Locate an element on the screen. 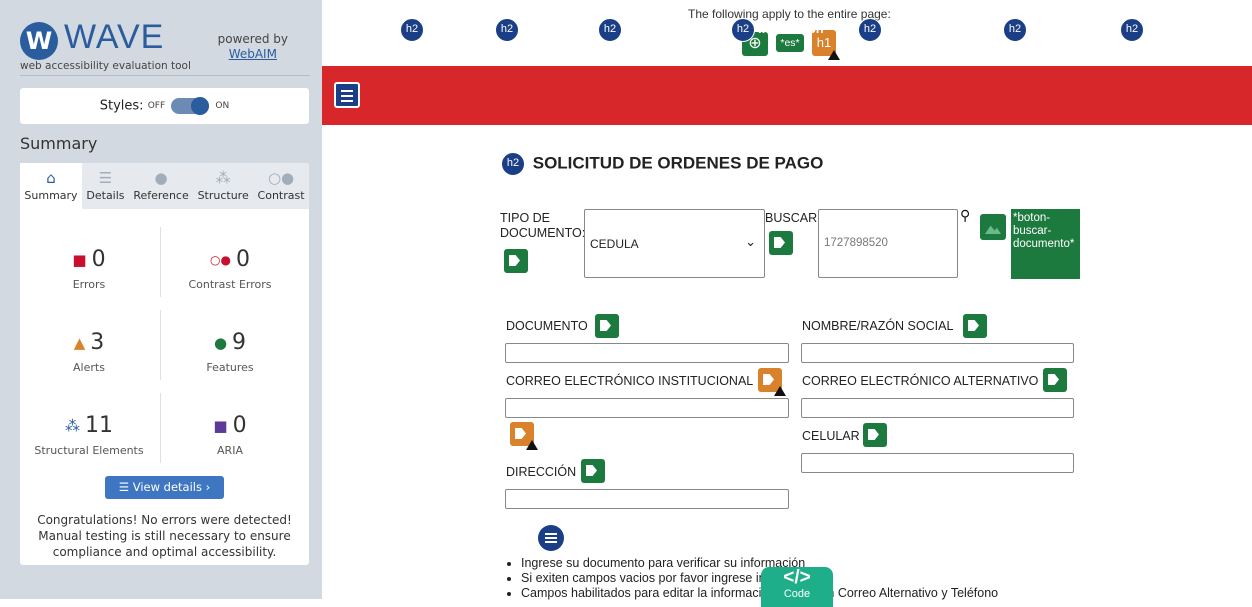  page-title-text: SOLICITUD DE ORDENES DE PAGO is located at coordinates (678, 163).